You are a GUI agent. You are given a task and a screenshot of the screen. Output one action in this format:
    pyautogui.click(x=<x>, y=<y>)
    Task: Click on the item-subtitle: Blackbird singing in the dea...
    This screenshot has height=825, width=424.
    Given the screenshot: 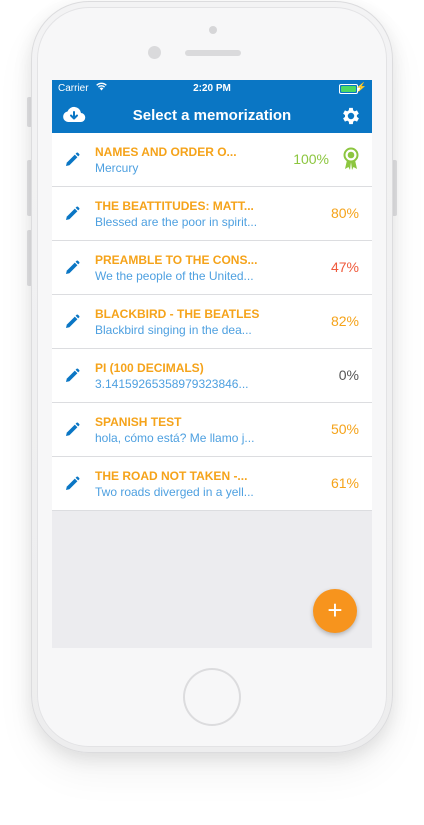 What is the action you would take?
    pyautogui.click(x=173, y=330)
    